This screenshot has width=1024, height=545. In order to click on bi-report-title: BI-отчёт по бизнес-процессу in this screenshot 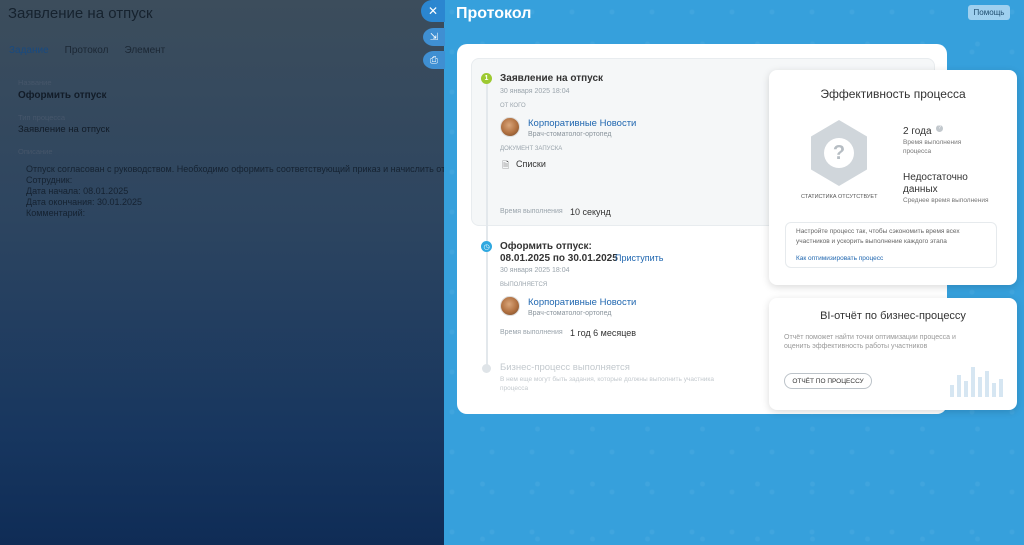, I will do `click(893, 316)`.